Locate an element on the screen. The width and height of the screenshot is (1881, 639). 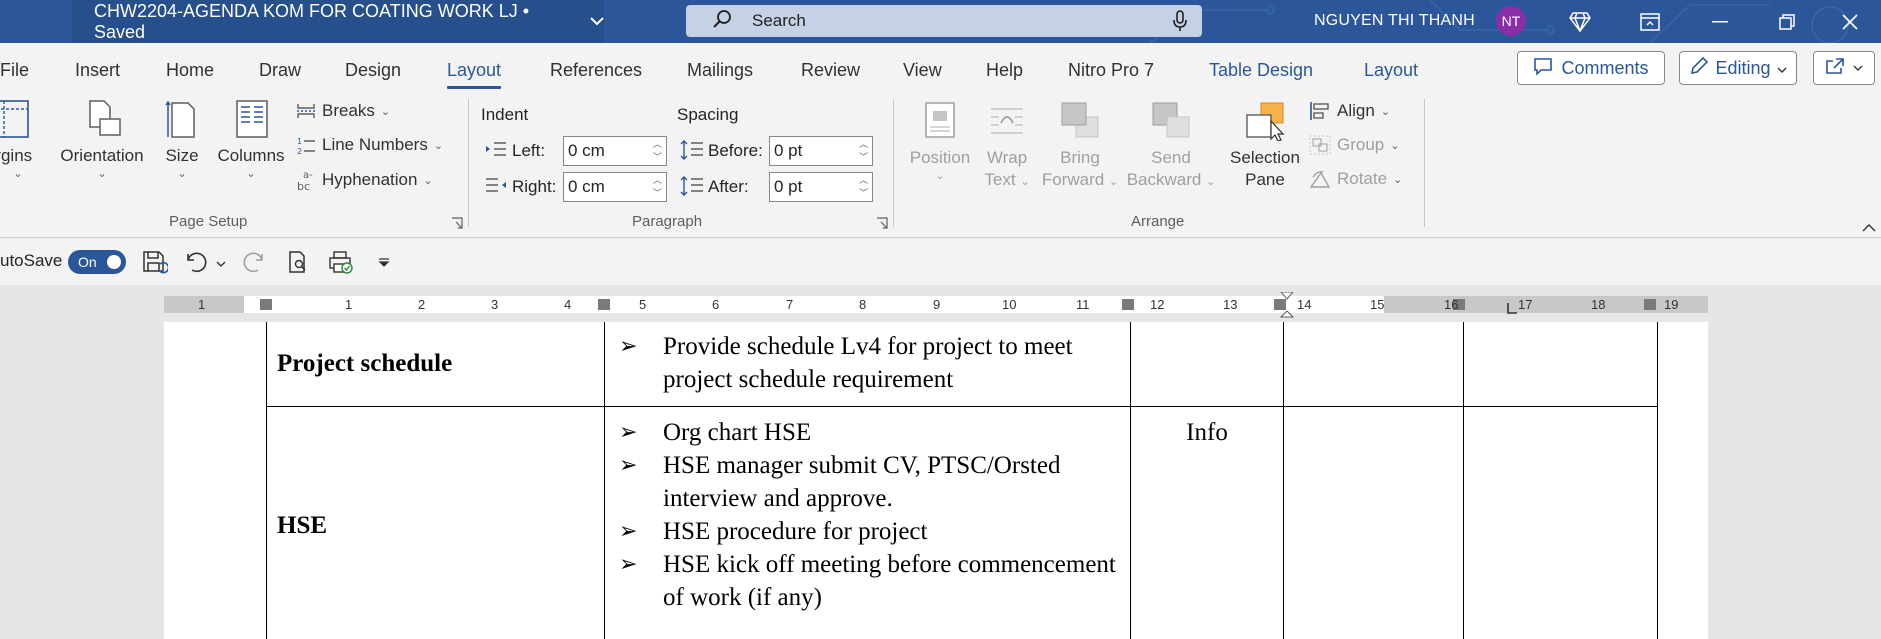
indent-left-label: Left: is located at coordinates (529, 150).